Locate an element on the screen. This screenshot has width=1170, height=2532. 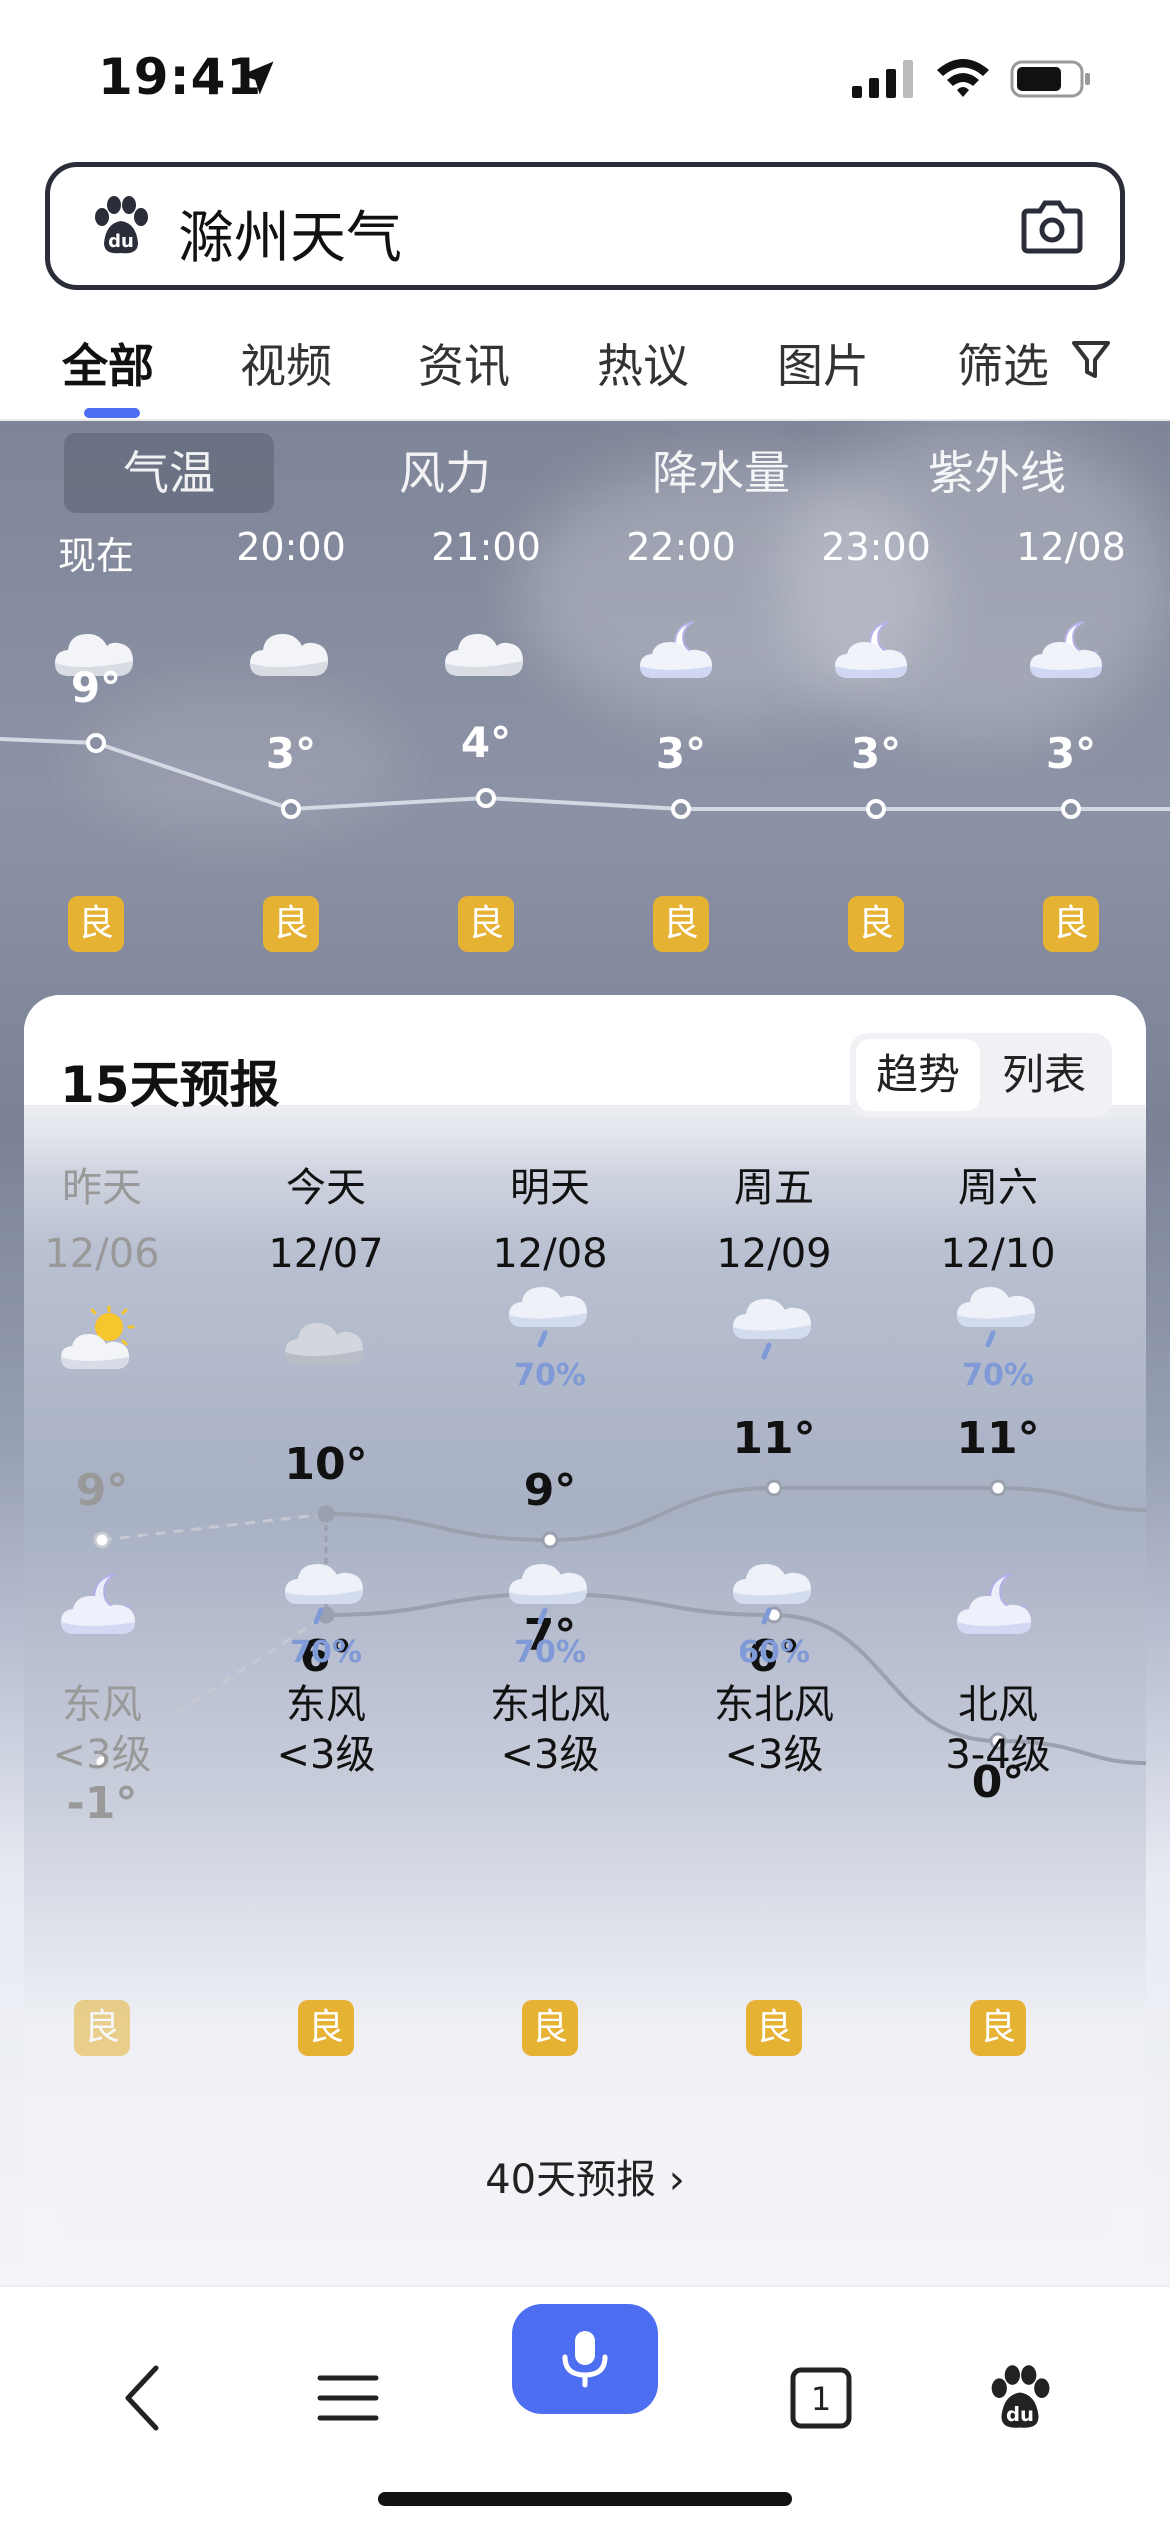
tab-filter: 筛选 is located at coordinates (1003, 363).